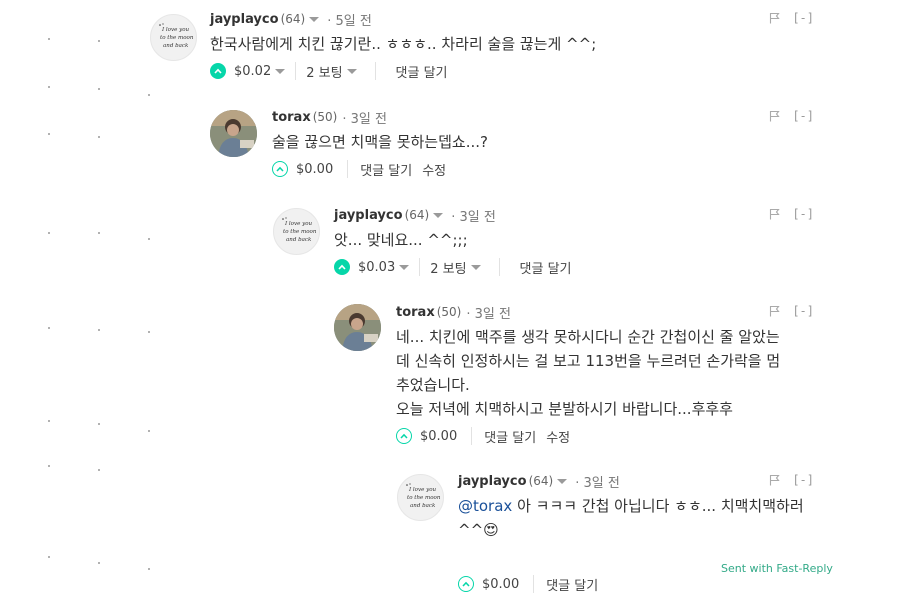 This screenshot has width=914, height=607. I want to click on avatar-text: I love you, so click(422, 490).